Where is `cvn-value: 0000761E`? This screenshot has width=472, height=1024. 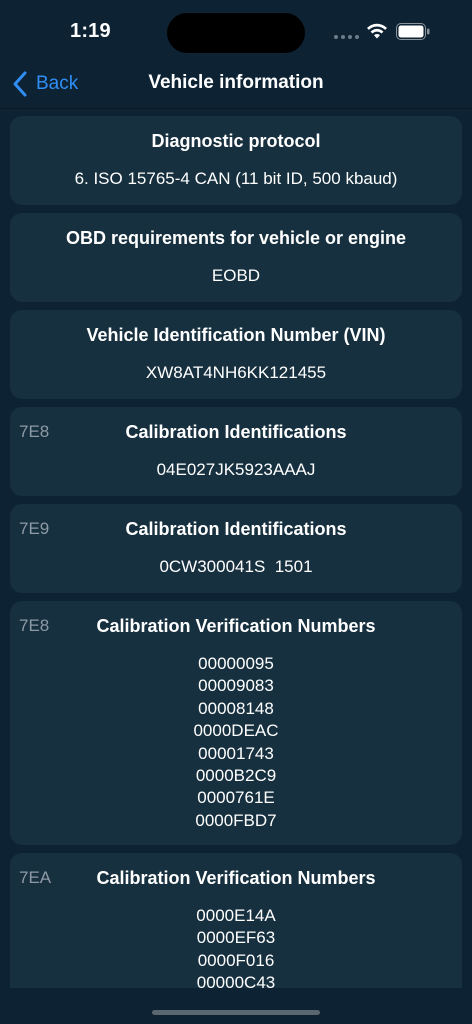 cvn-value: 0000761E is located at coordinates (236, 798).